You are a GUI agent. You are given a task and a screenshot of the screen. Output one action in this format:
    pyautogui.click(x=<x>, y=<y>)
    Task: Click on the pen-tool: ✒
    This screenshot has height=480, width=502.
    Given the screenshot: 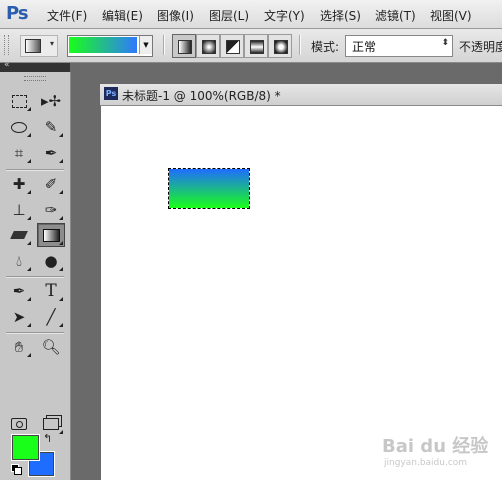 What is the action you would take?
    pyautogui.click(x=19, y=291)
    